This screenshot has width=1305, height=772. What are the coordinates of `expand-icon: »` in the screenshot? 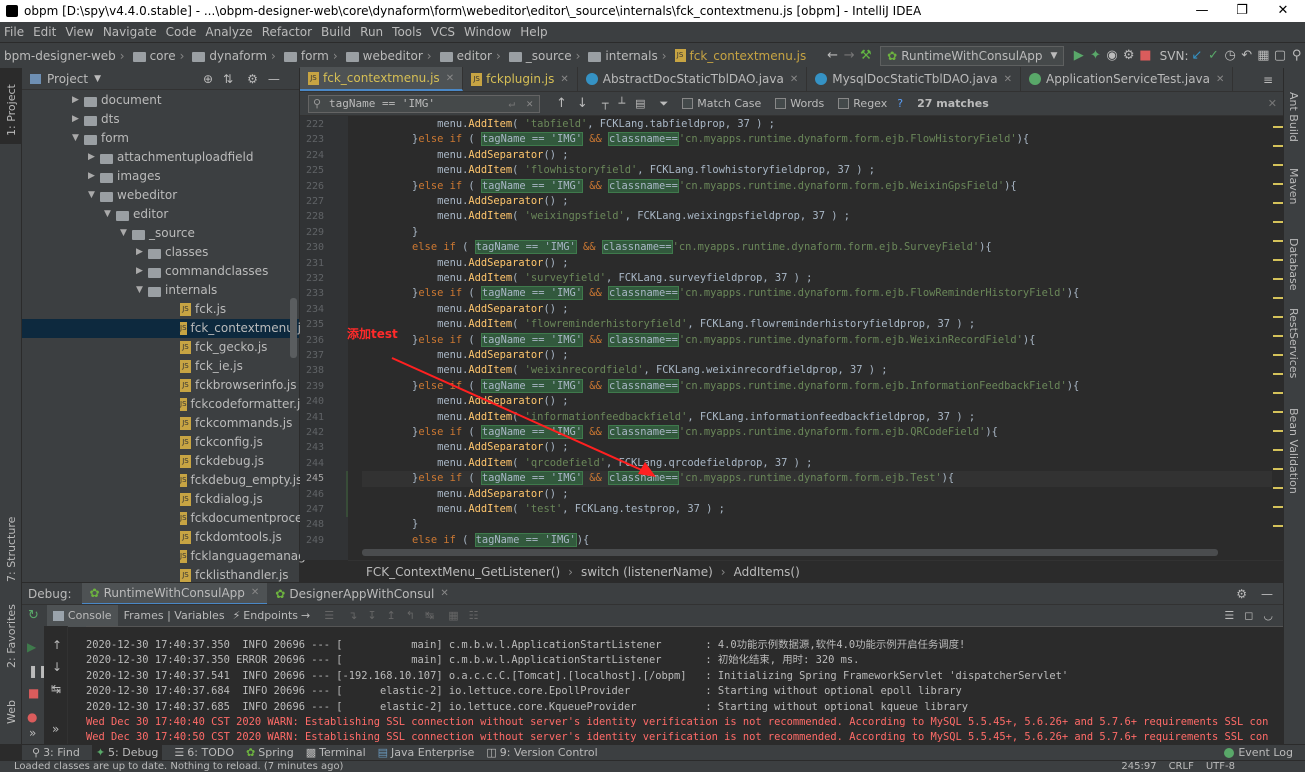 It's located at (32, 733).